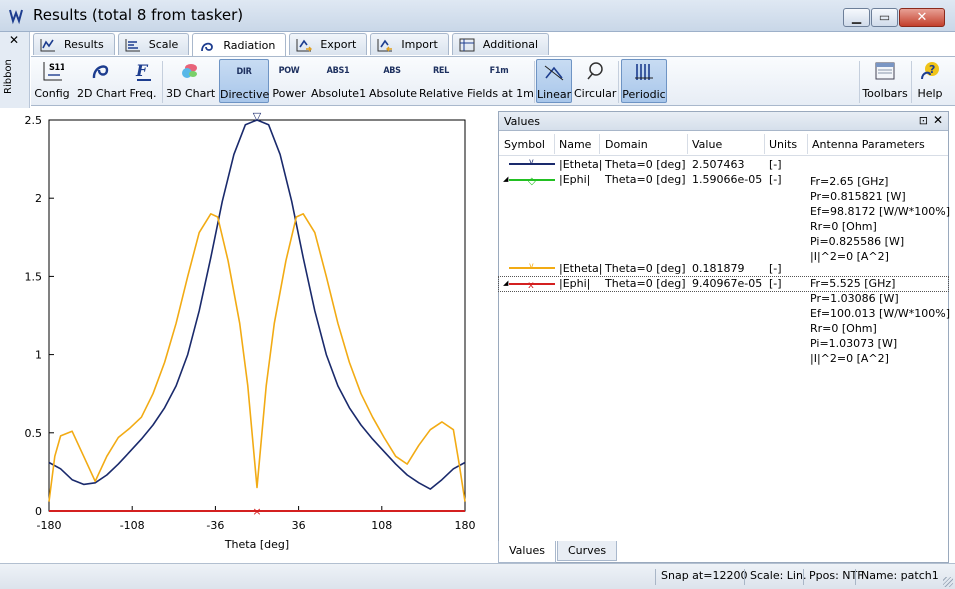 This screenshot has width=955, height=589. What do you see at coordinates (8, 76) in the screenshot?
I see `ribbon-label: Ribbon` at bounding box center [8, 76].